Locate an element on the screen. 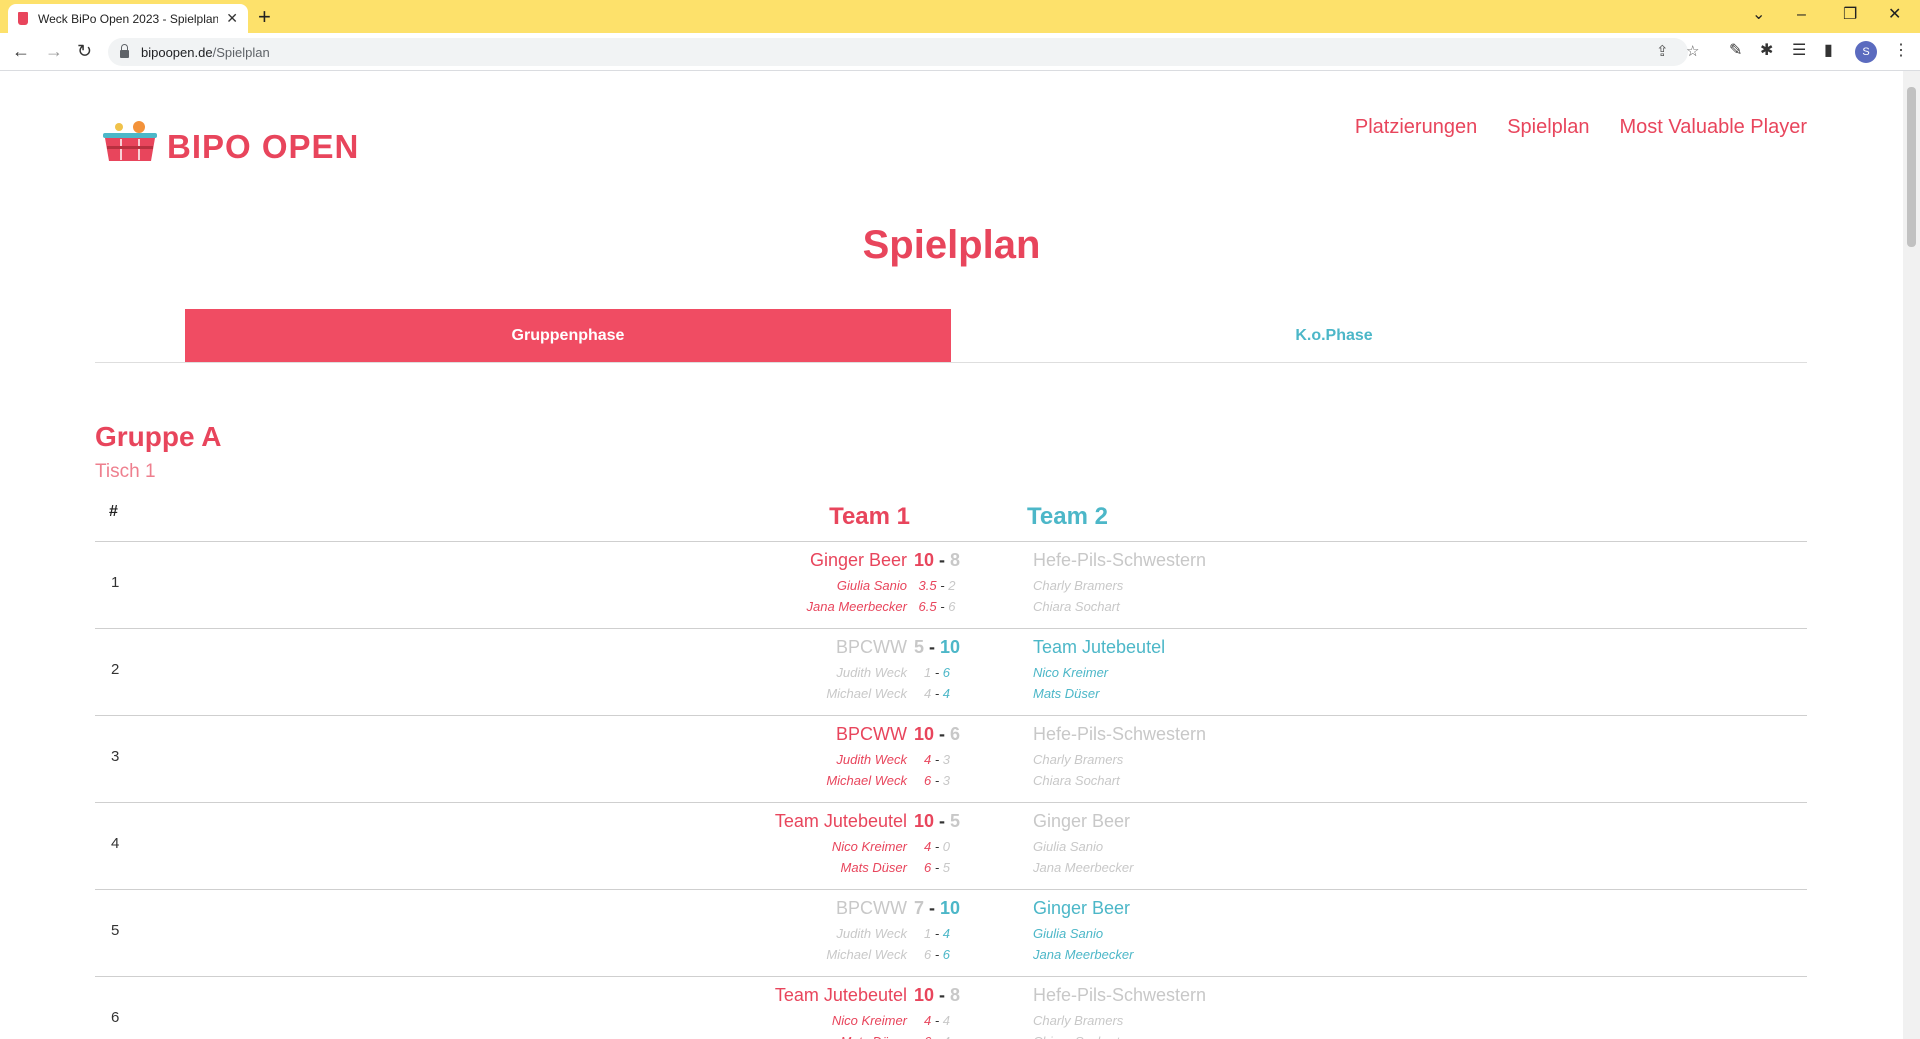 This screenshot has height=1039, width=1920. close-window-icon: ✕ is located at coordinates (1894, 15).